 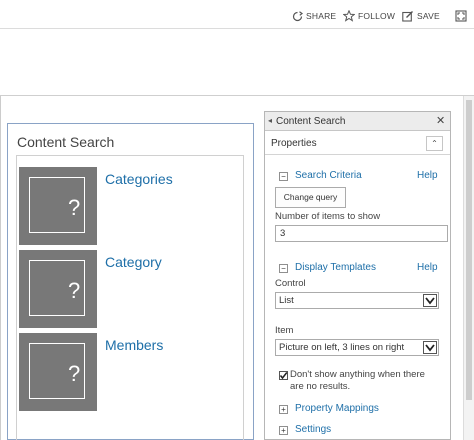 I want to click on properties-bar: Properties ⌃, so click(x=357, y=144).